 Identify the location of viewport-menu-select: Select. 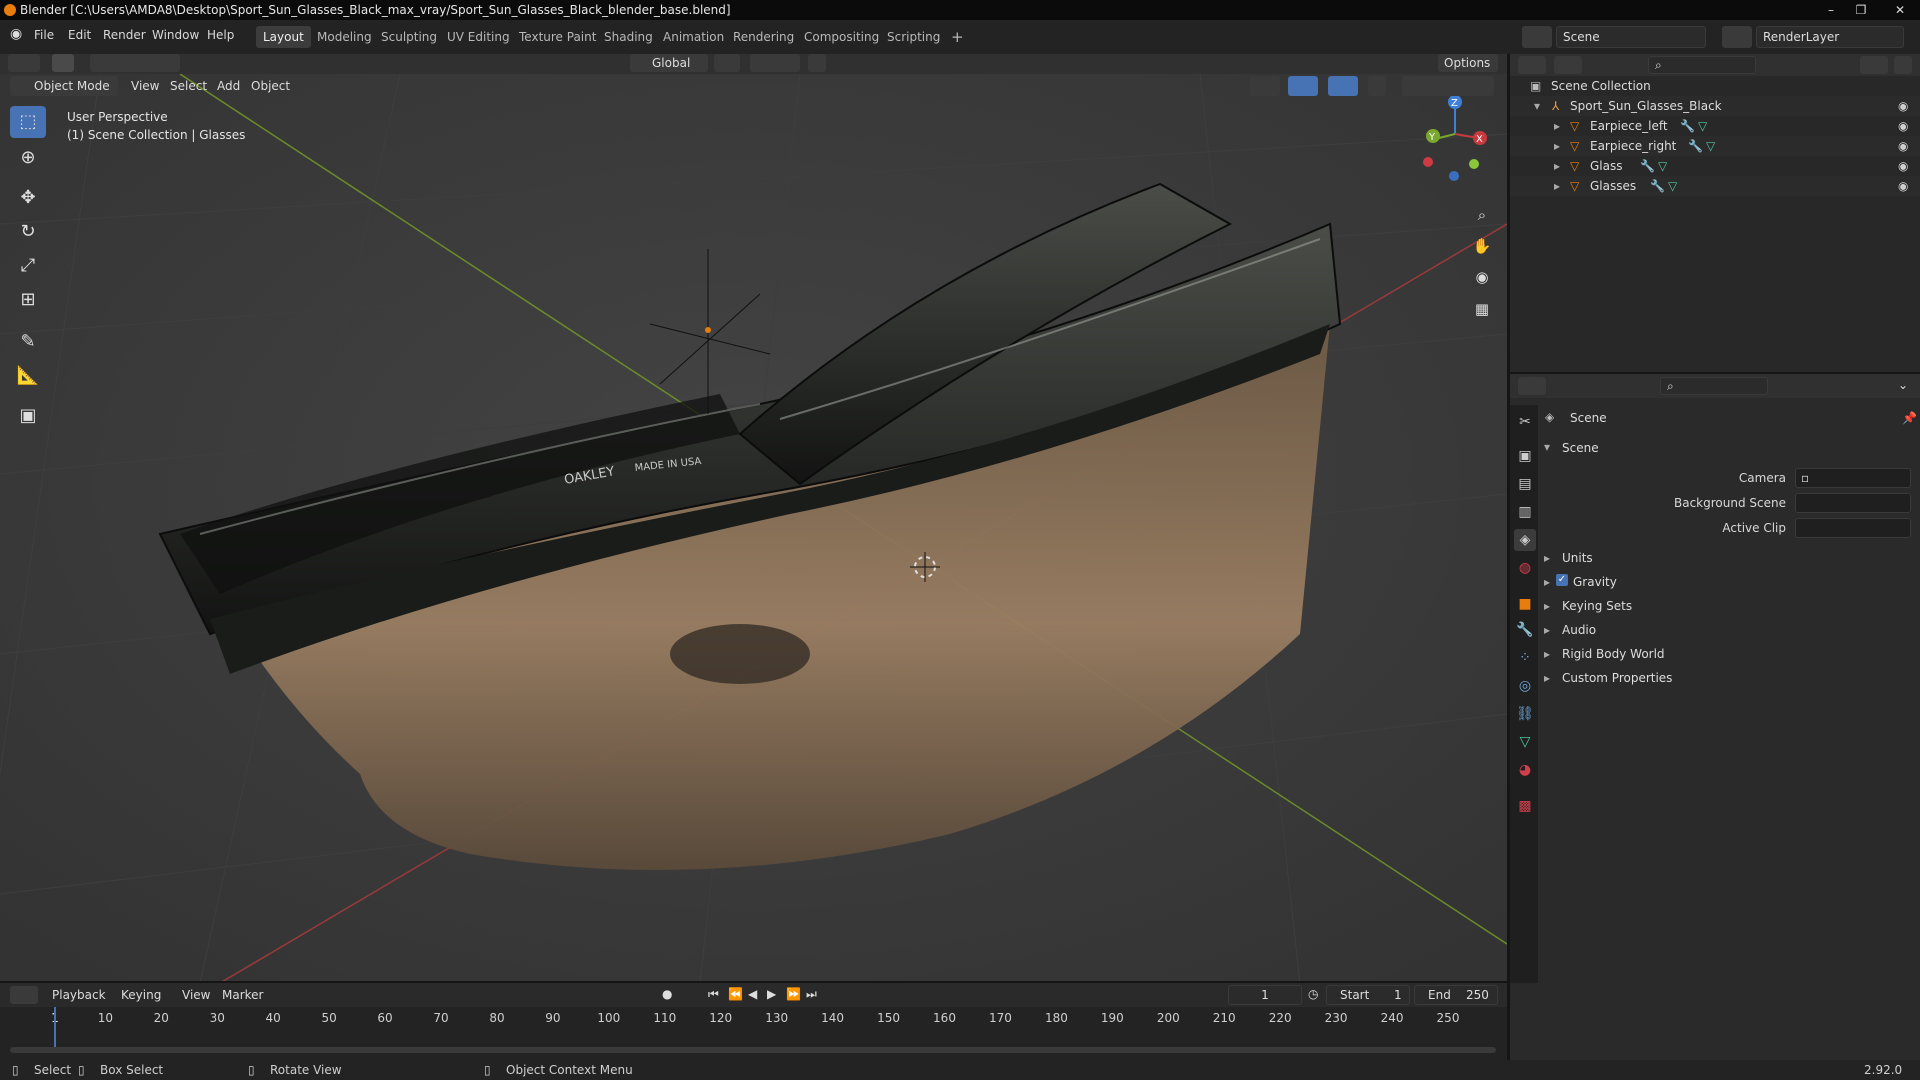
(188, 86).